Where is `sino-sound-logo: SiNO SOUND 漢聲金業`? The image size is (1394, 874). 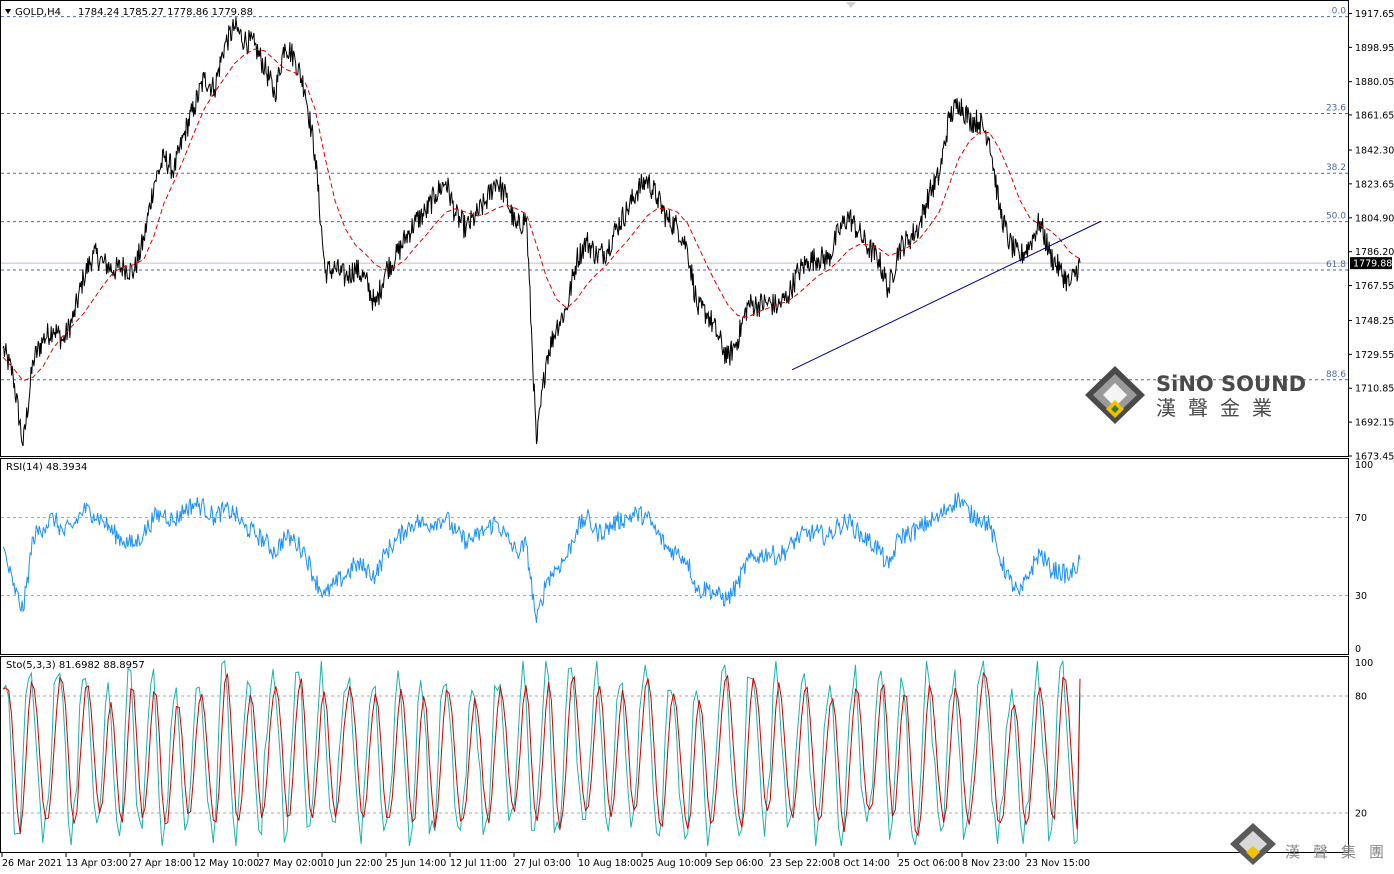 sino-sound-logo: SiNO SOUND 漢聲金業 is located at coordinates (1195, 395).